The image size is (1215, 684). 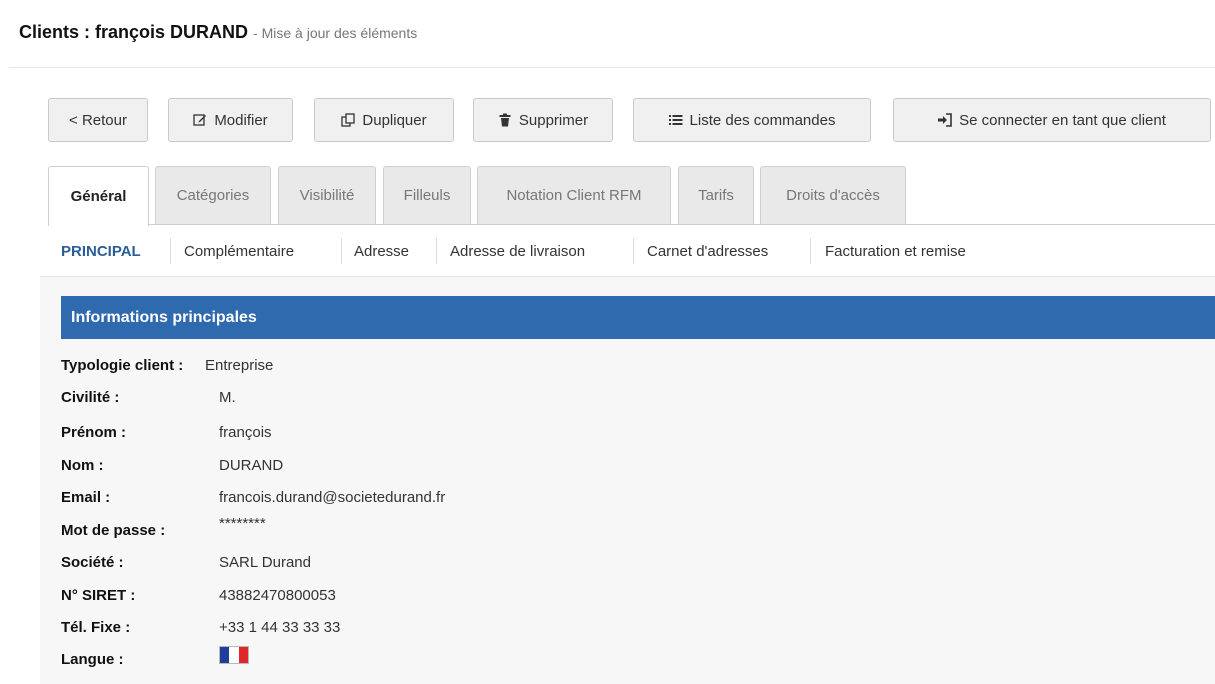 What do you see at coordinates (833, 195) in the screenshot?
I see `tab-droits-acces: Droits d'accès` at bounding box center [833, 195].